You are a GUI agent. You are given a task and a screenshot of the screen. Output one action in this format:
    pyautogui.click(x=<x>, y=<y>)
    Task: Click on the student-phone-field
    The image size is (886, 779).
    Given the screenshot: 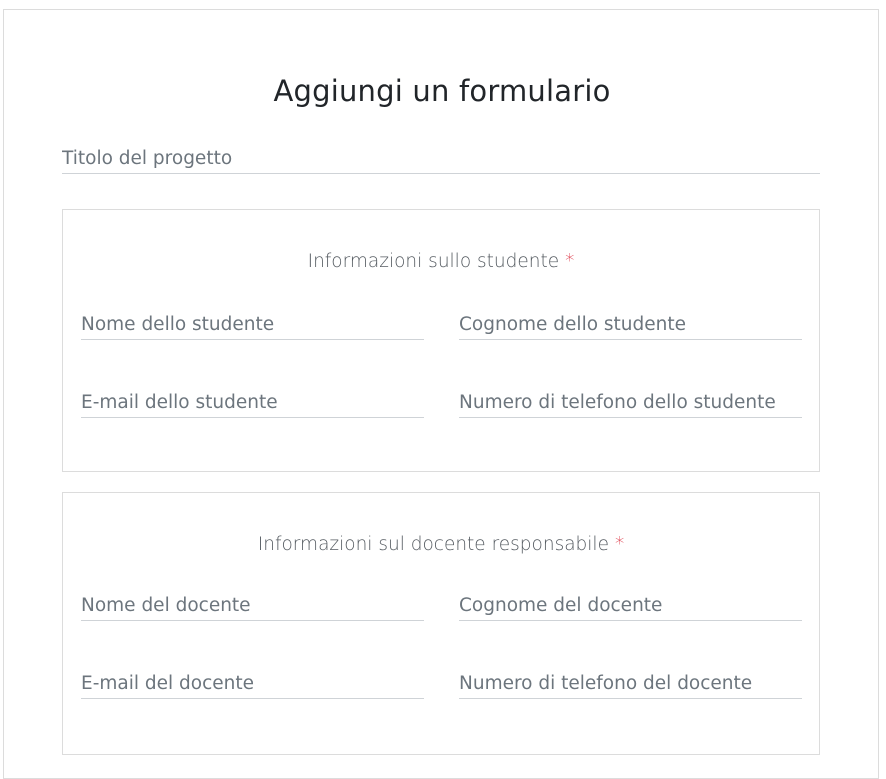 What is the action you would take?
    pyautogui.click(x=630, y=402)
    